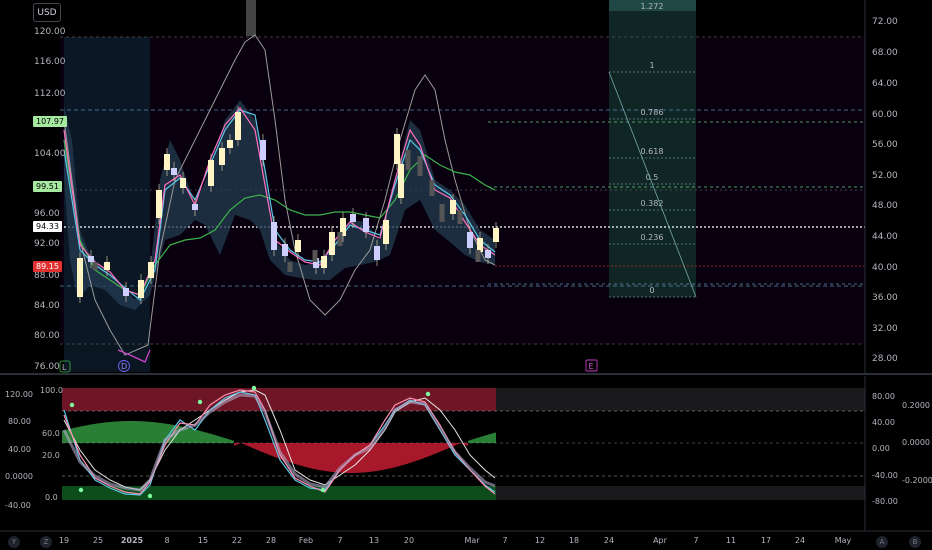  I want to click on right-axis-label: 64.00, so click(885, 84).